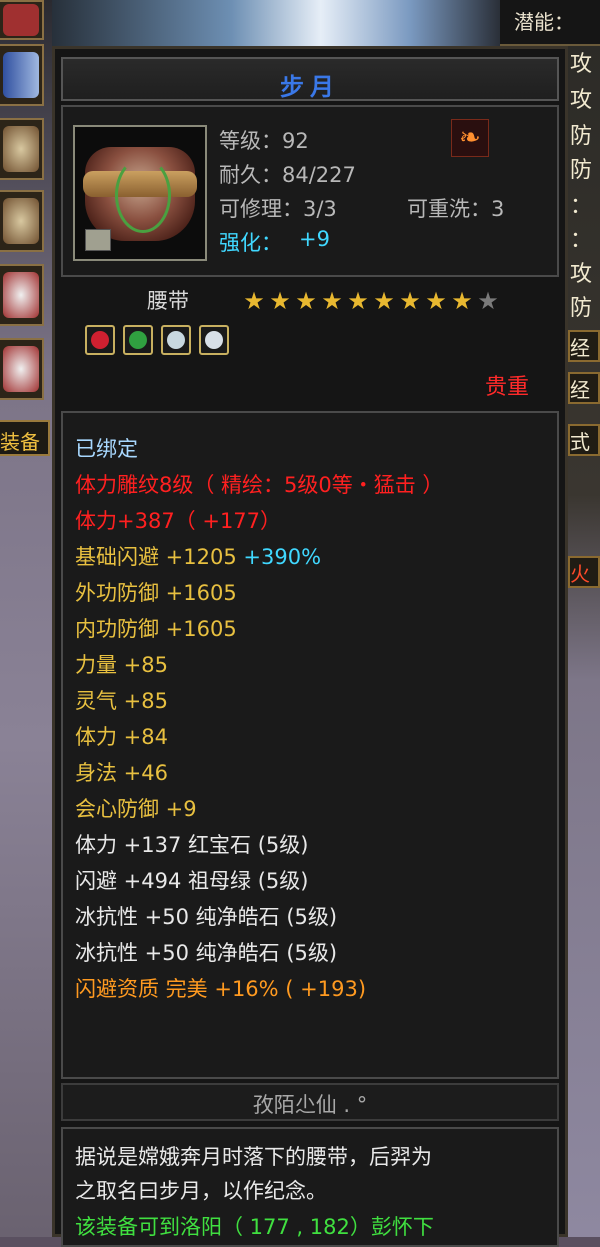 This screenshot has width=600, height=1247. What do you see at coordinates (121, 773) in the screenshot?
I see `agility-attribute: 身法 +46` at bounding box center [121, 773].